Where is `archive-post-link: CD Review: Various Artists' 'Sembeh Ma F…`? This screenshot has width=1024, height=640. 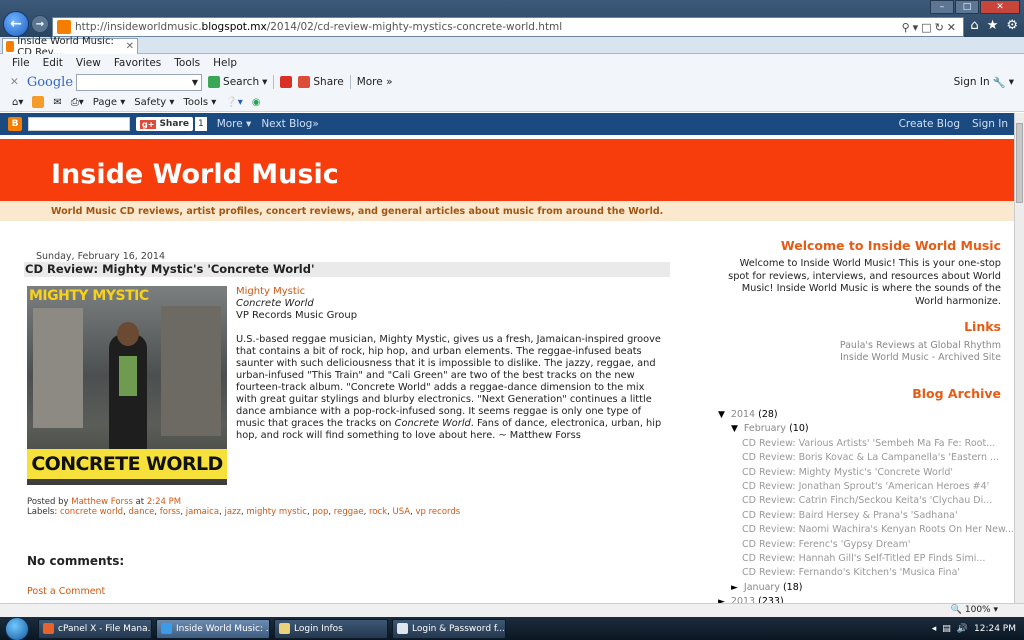 archive-post-link: CD Review: Various Artists' 'Sembeh Ma F… is located at coordinates (860, 444).